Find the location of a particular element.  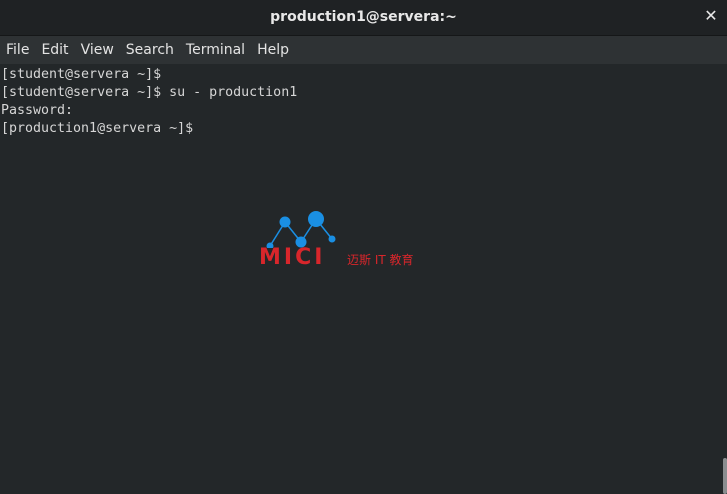

logo-subtitle: 迈斯 IT 教育 is located at coordinates (380, 260).